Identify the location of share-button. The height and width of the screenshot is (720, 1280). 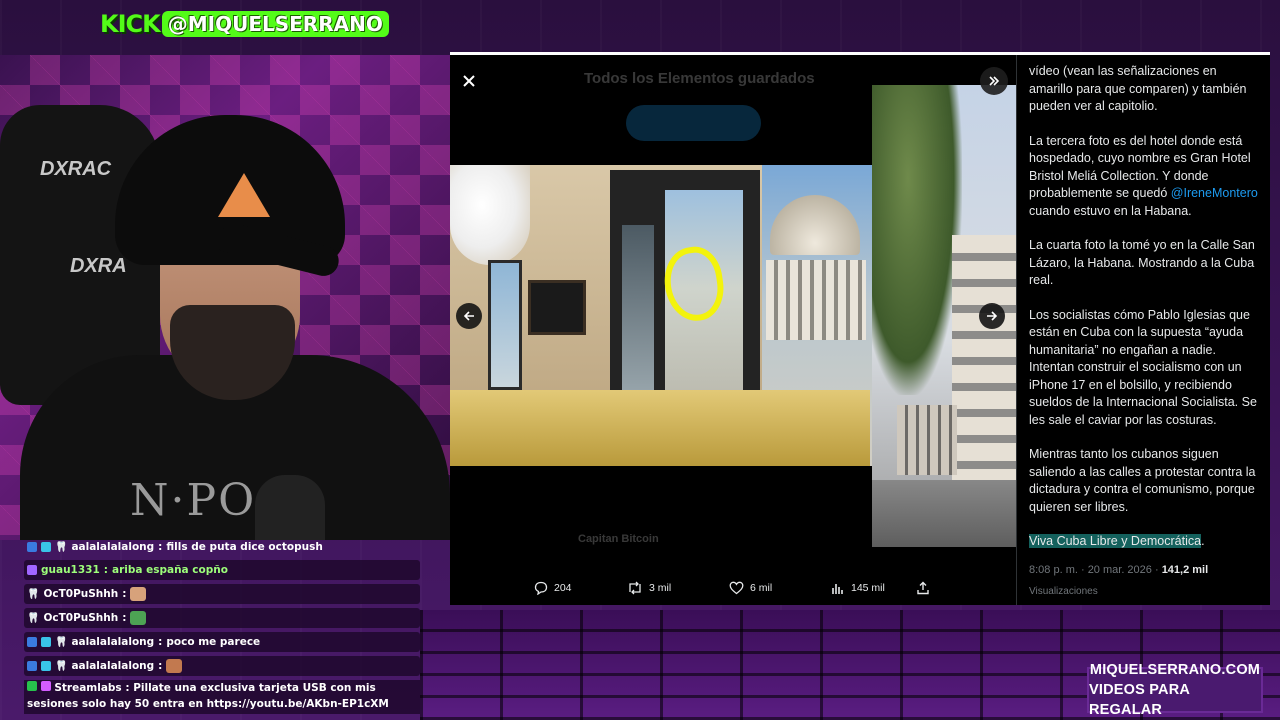
(923, 588).